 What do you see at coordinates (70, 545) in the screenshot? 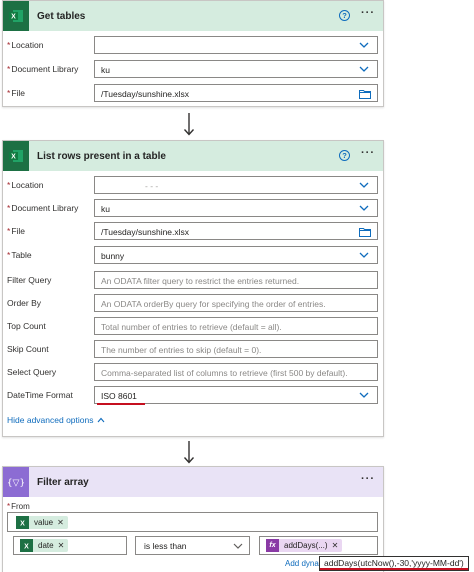
I see `condition-left-input: X date ✕` at bounding box center [70, 545].